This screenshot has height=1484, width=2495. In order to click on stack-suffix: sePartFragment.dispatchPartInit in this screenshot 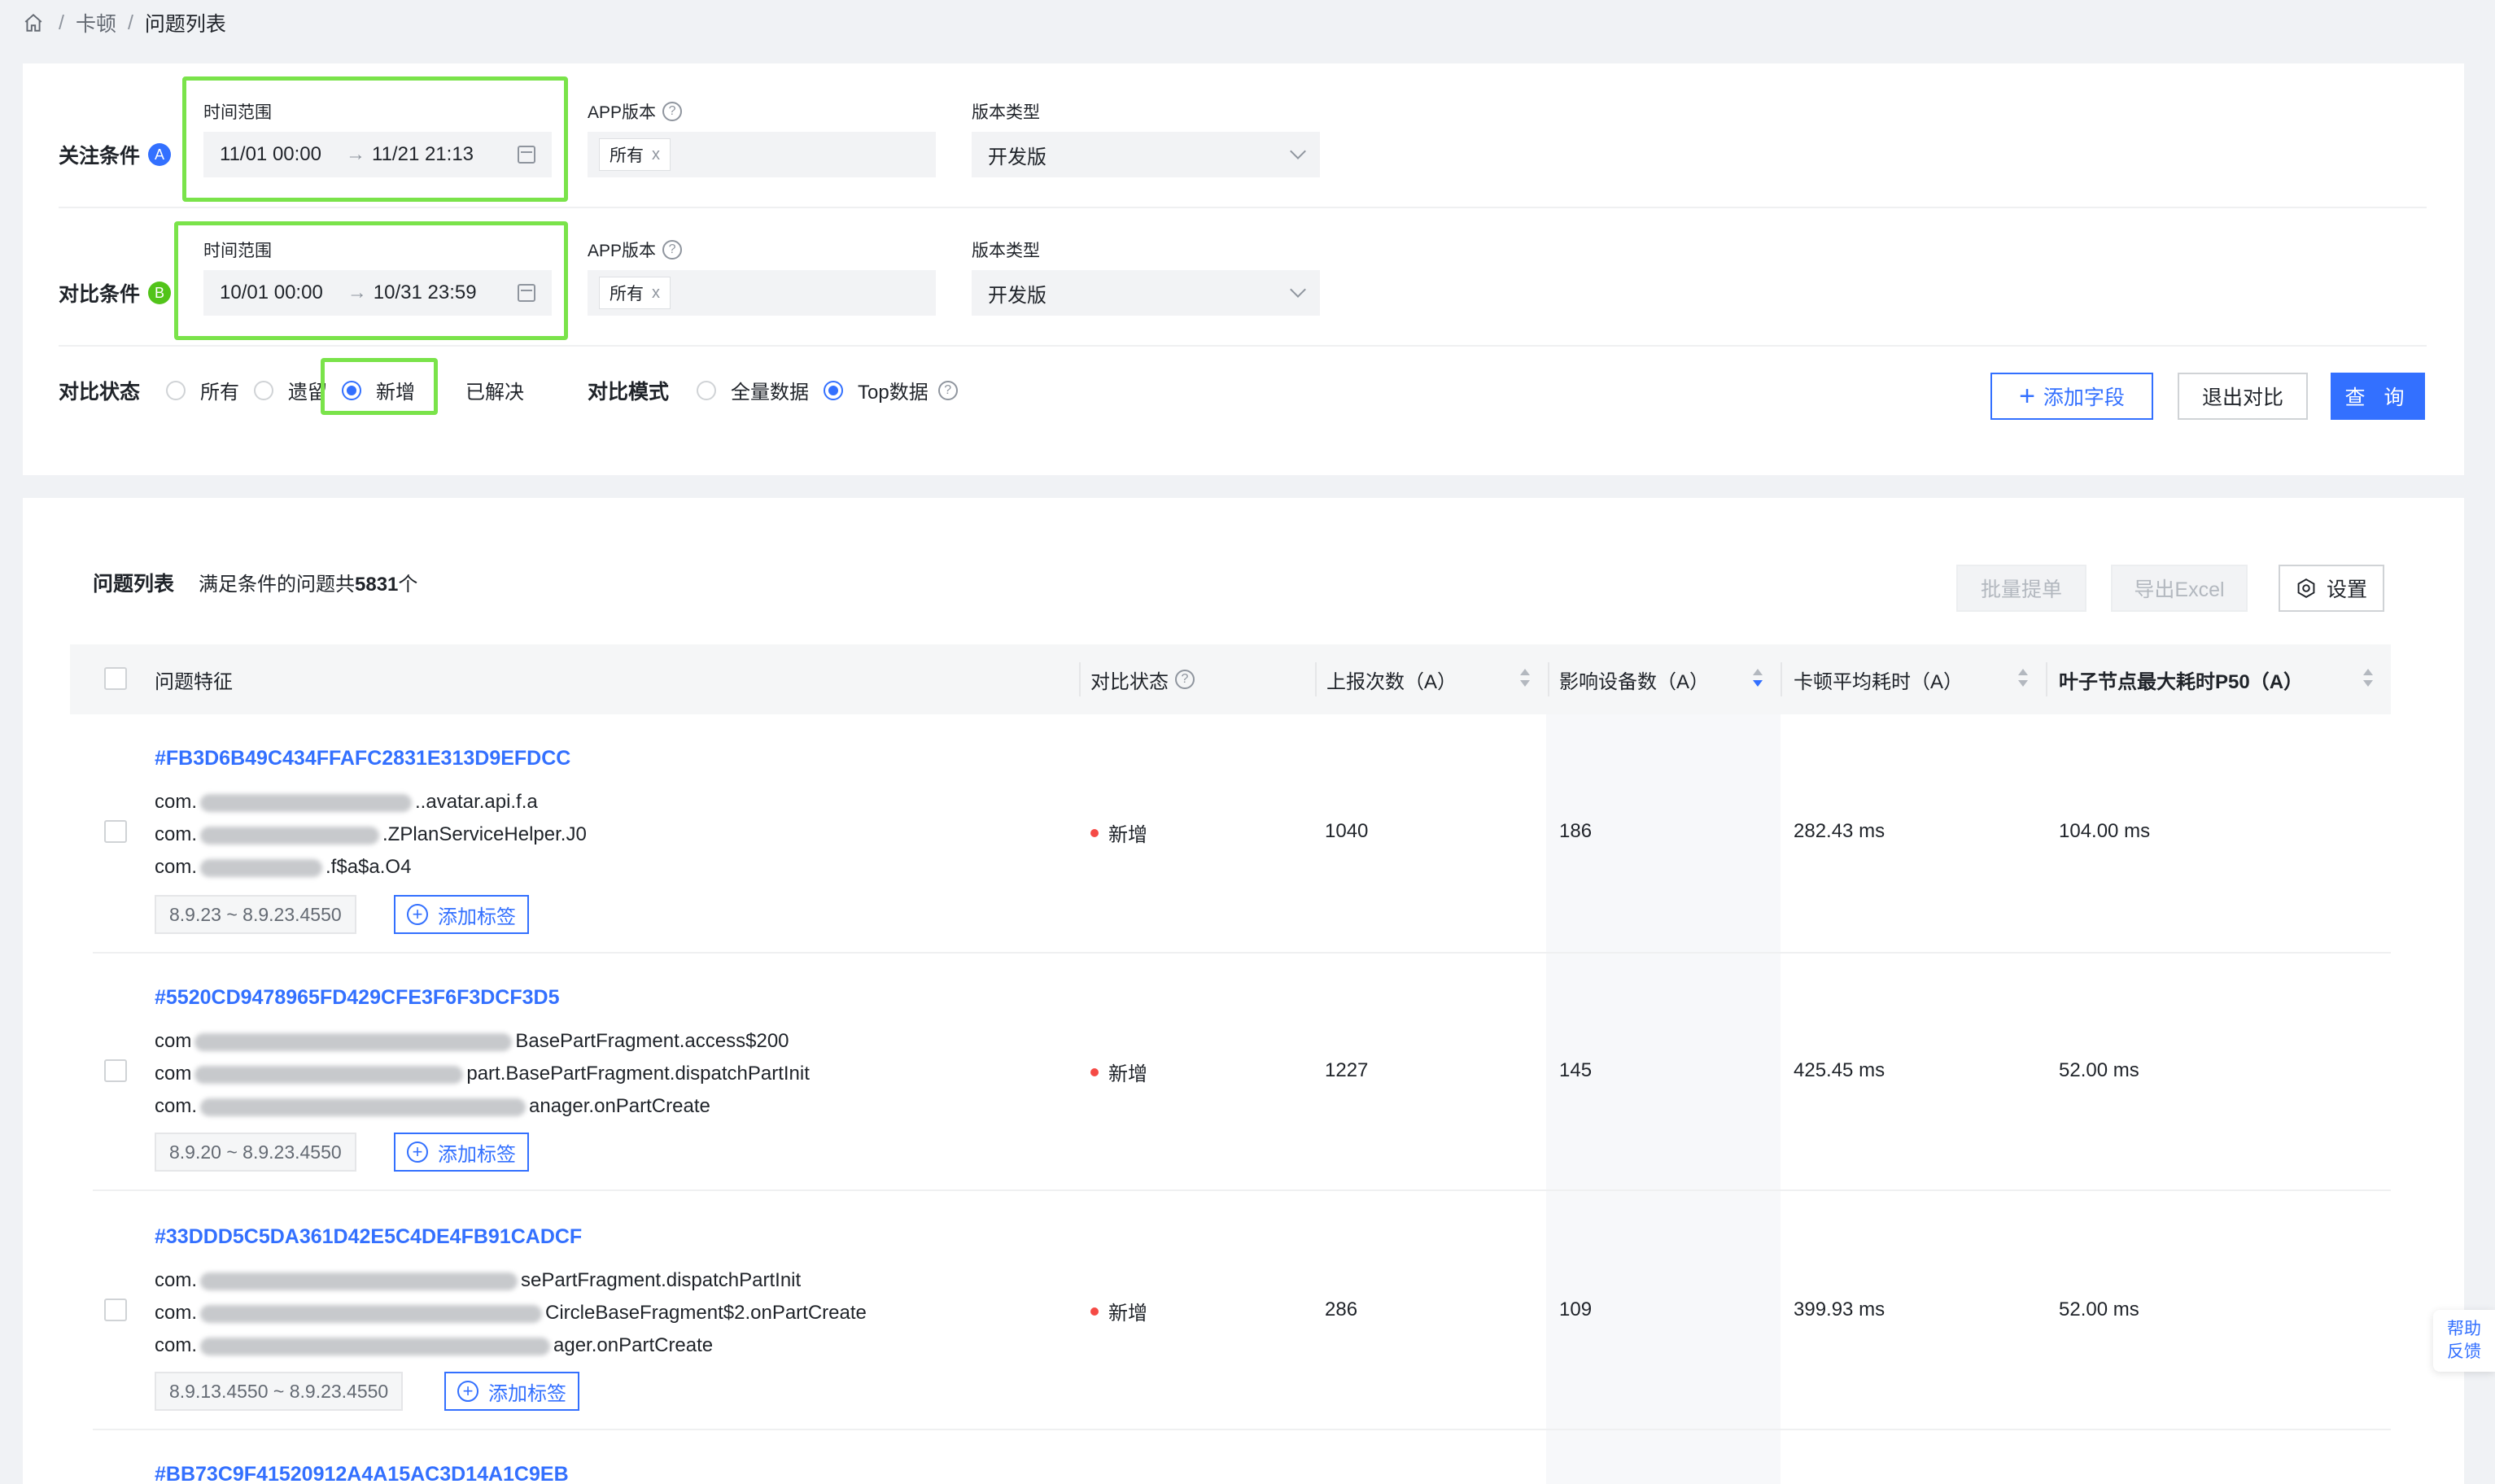, I will do `click(661, 1280)`.